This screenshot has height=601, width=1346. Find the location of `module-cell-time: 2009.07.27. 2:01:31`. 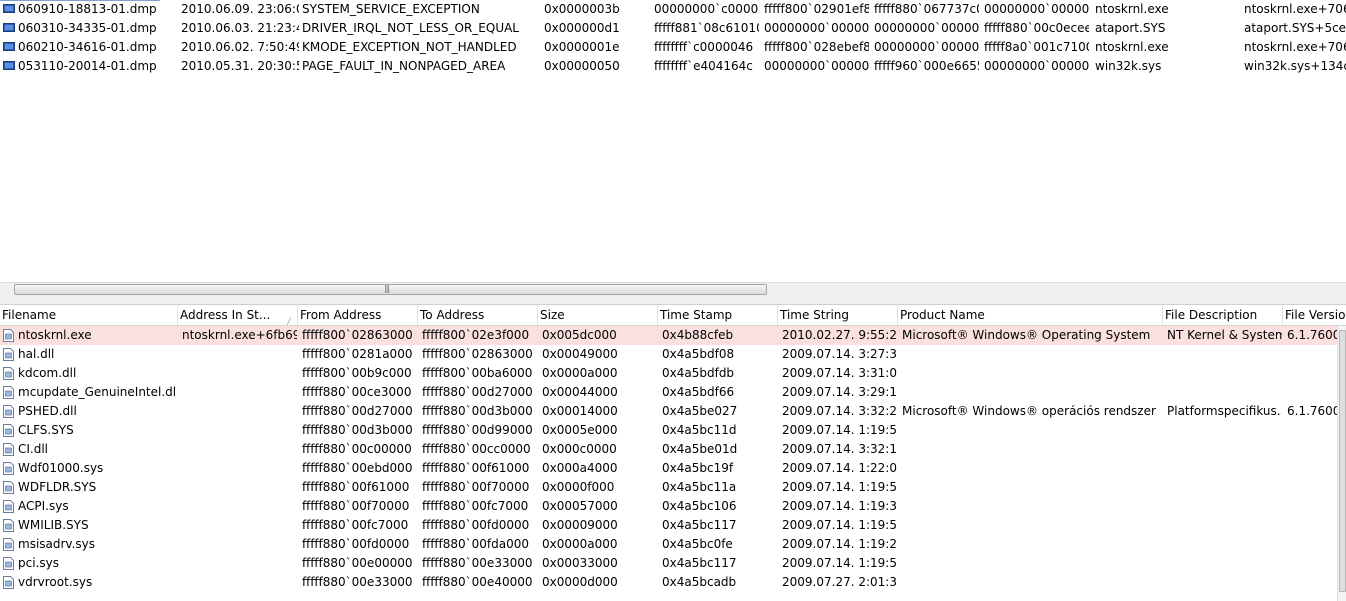

module-cell-time: 2009.07.27. 2:01:31 is located at coordinates (839, 582).